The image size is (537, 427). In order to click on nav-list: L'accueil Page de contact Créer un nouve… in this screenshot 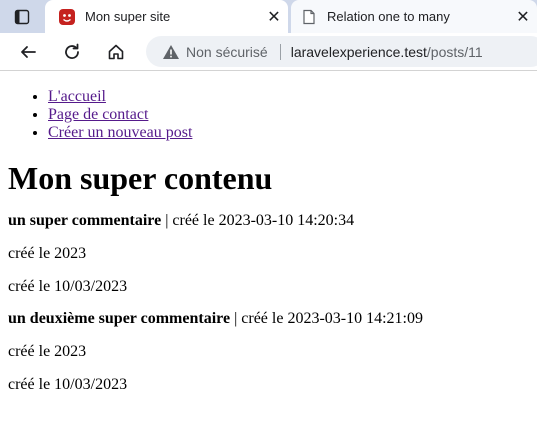, I will do `click(268, 115)`.